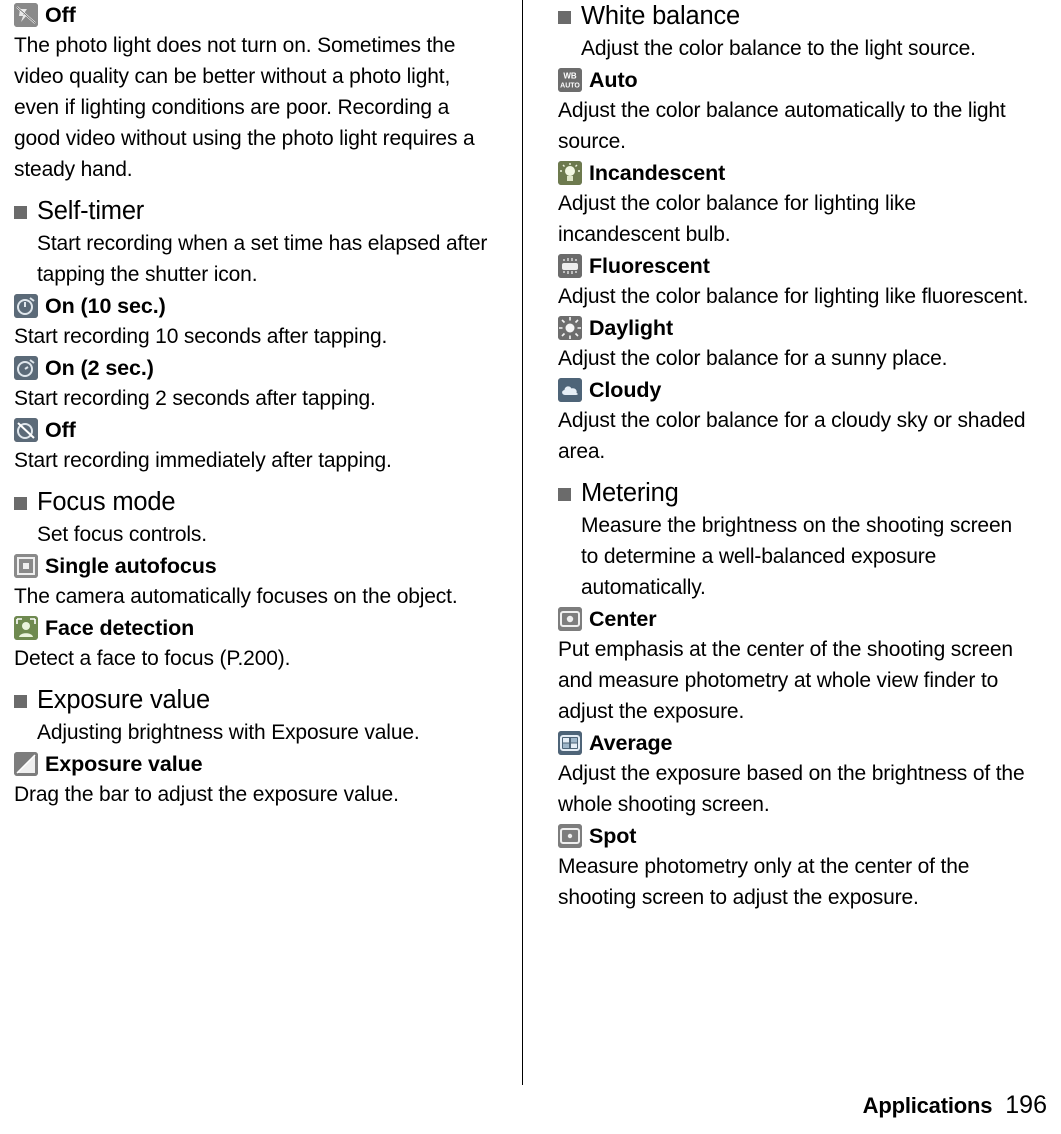  What do you see at coordinates (123, 700) in the screenshot?
I see `section-title: Exposure value` at bounding box center [123, 700].